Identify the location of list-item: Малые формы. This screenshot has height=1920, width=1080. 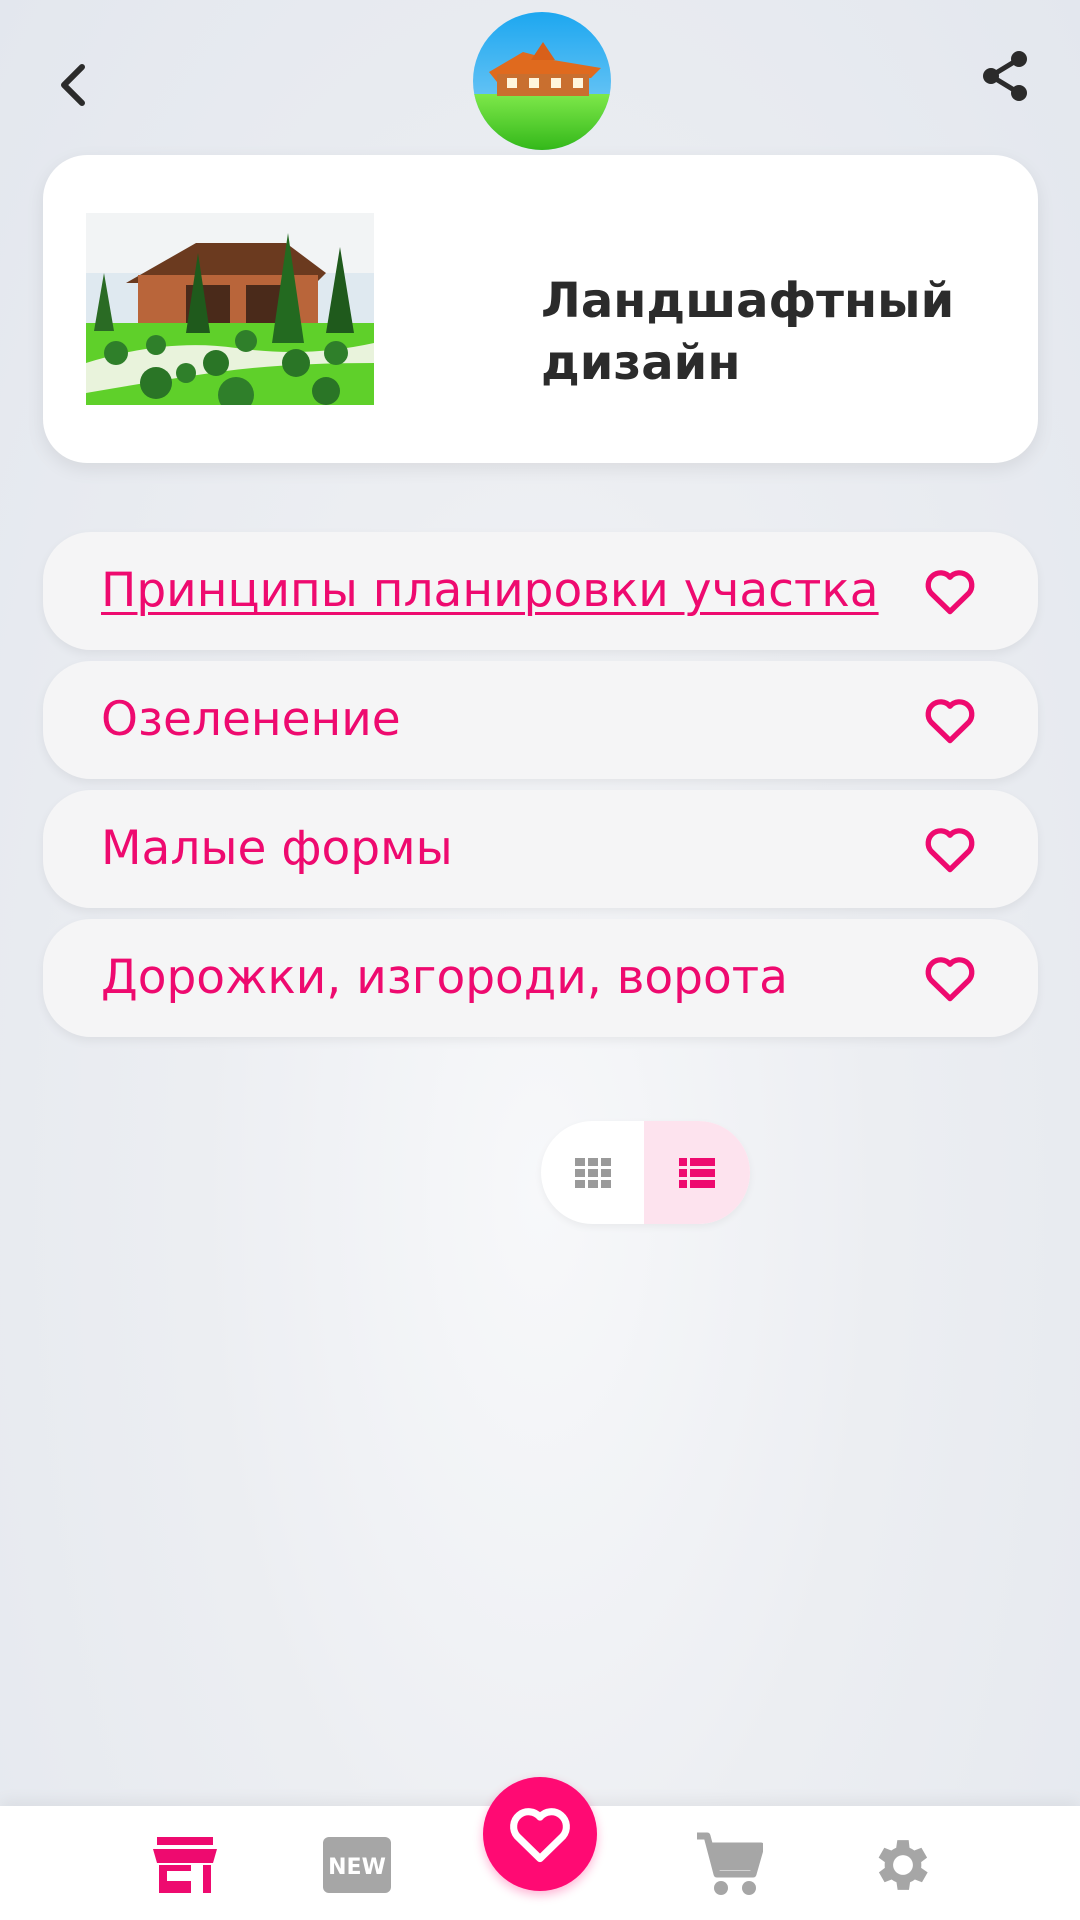
(540, 849).